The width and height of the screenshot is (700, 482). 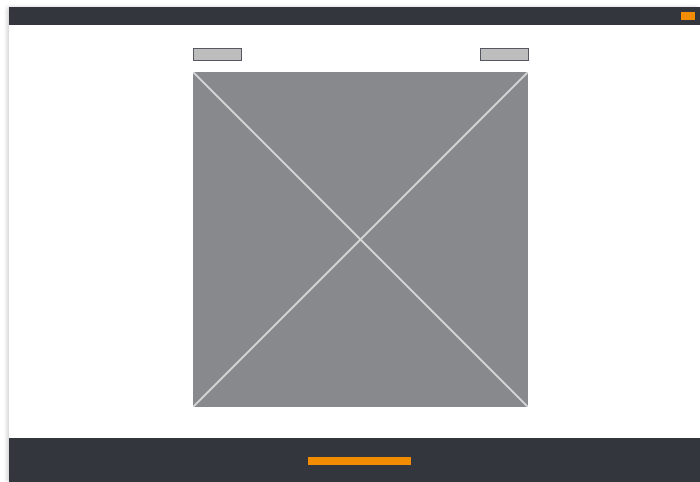 I want to click on bottom-bar, so click(x=354, y=460).